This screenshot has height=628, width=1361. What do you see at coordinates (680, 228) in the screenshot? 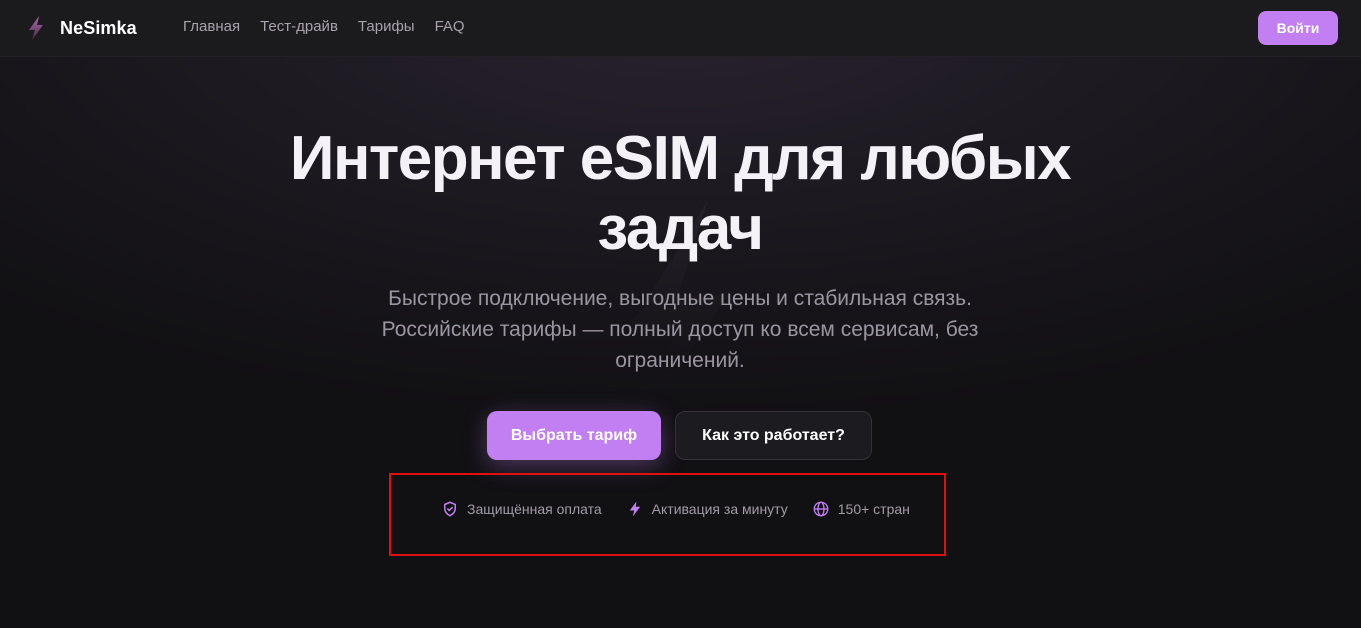
I see `hero-title-line-2: задач` at bounding box center [680, 228].